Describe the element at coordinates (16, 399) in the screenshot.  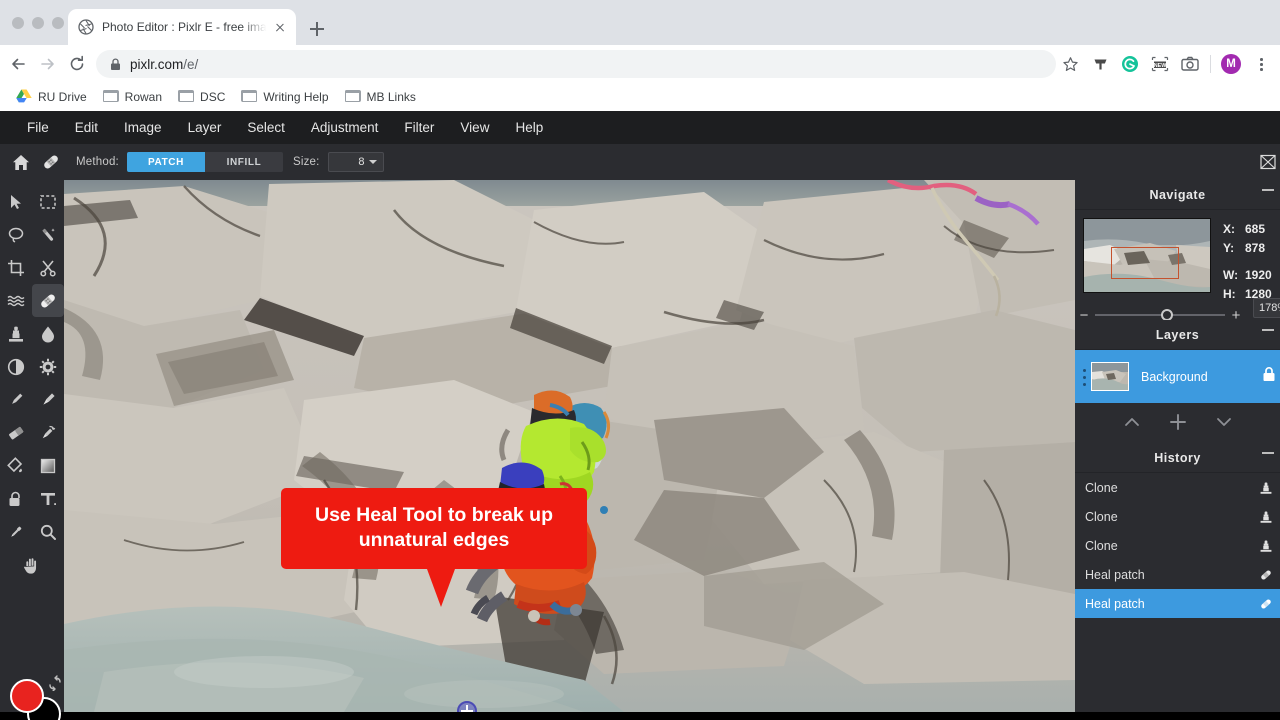
I see `pen-tool` at that location.